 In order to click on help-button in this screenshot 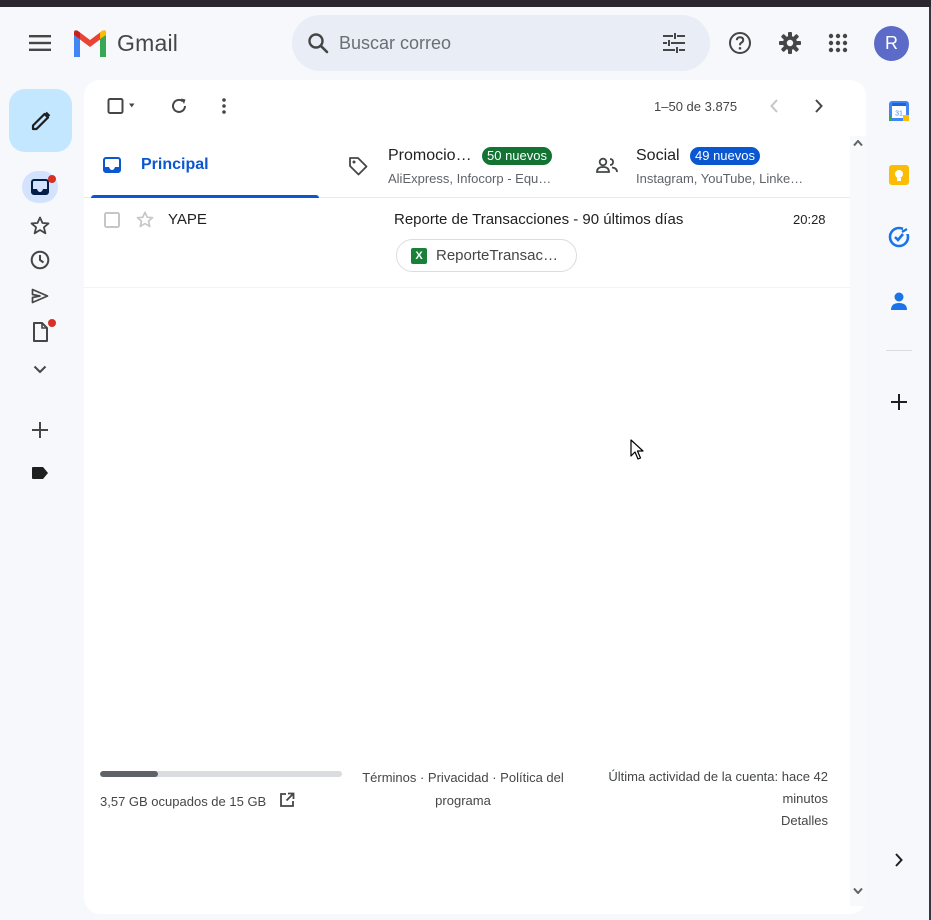, I will do `click(740, 43)`.